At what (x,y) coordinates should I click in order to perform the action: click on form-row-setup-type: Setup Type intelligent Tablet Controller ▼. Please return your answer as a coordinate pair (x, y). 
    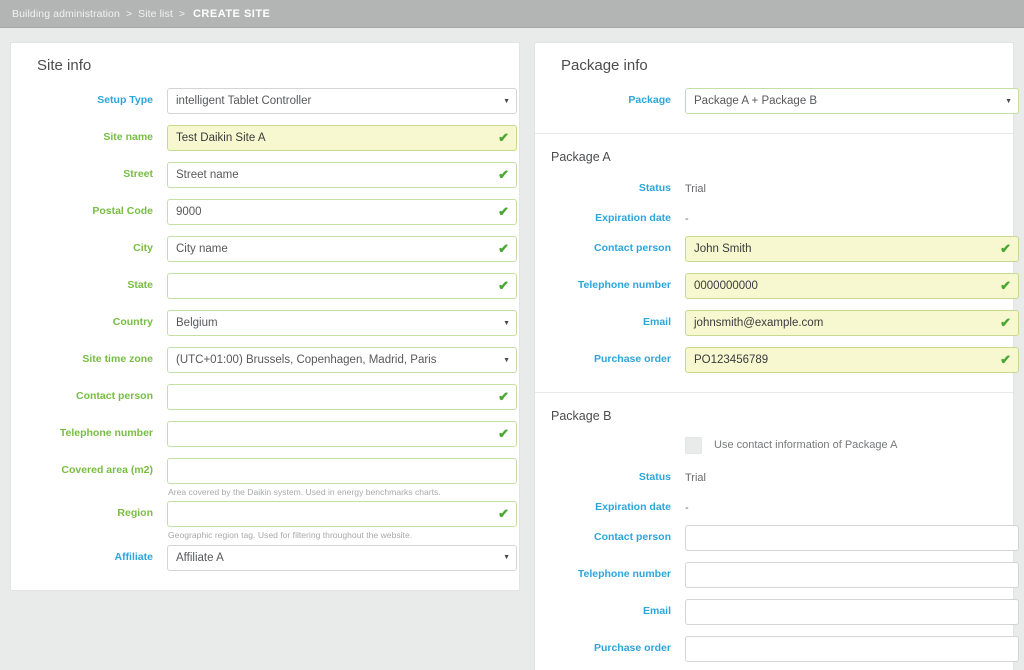
    Looking at the image, I should click on (271, 101).